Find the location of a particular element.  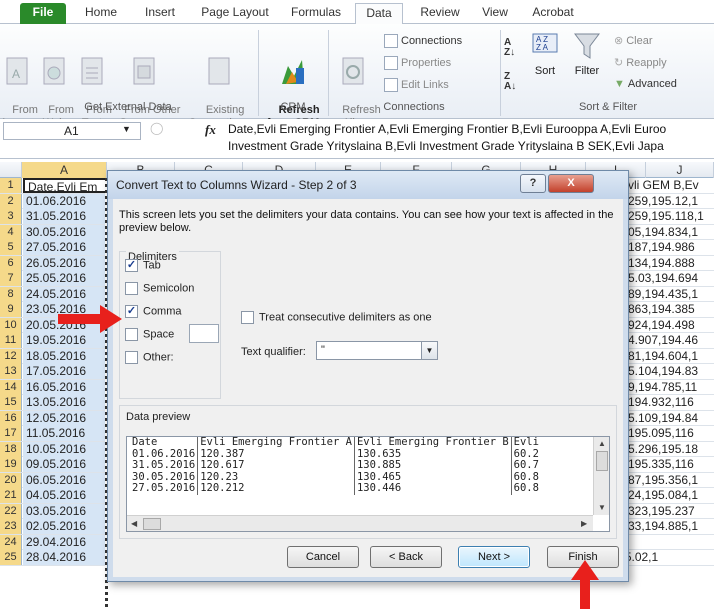

row-number: 15 is located at coordinates (11, 402).